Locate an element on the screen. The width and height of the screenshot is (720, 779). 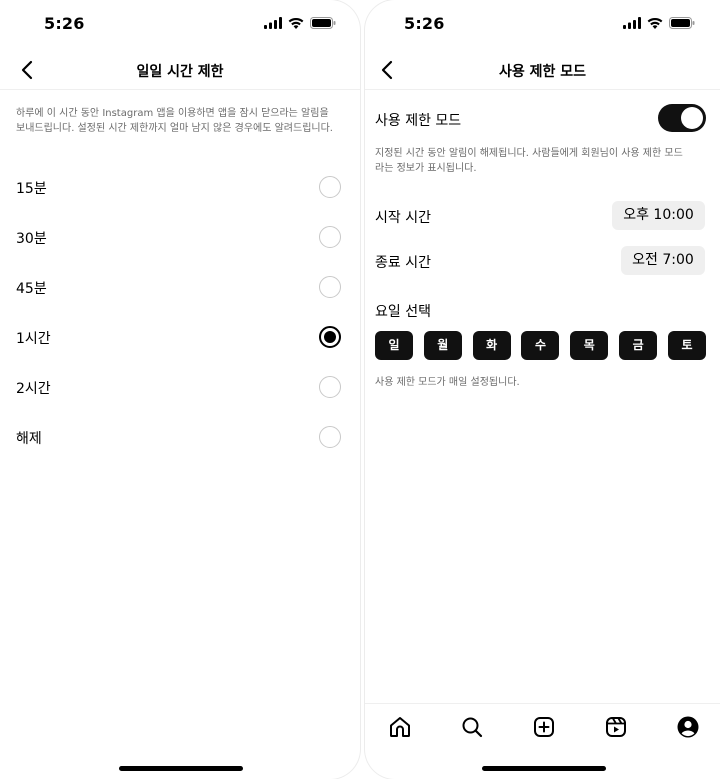
day-chip: 일 is located at coordinates (394, 345).